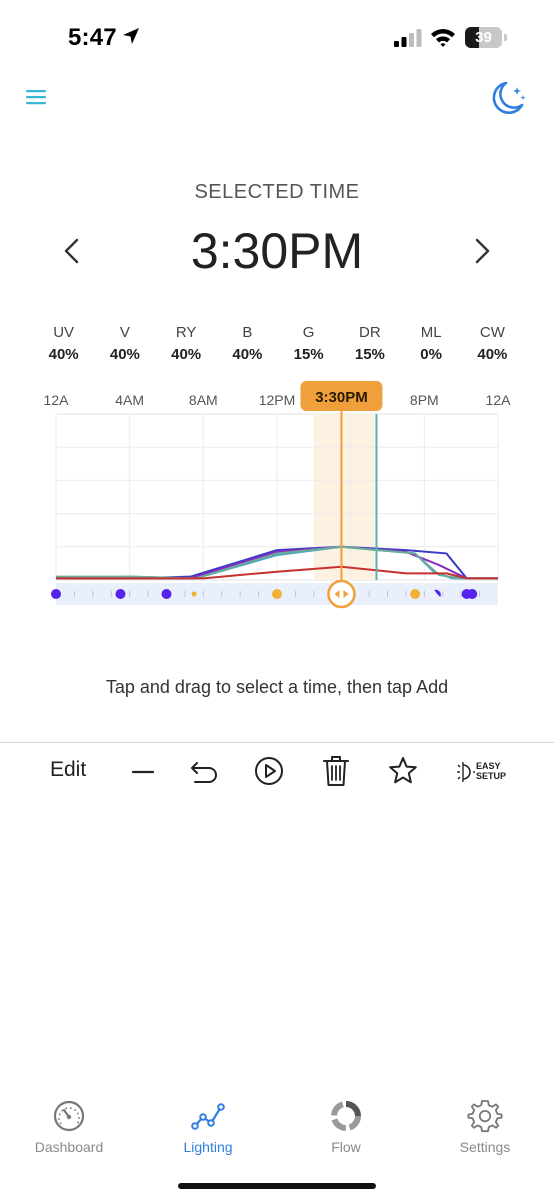 This screenshot has height=1200, width=554. I want to click on channel-name: G, so click(308, 332).